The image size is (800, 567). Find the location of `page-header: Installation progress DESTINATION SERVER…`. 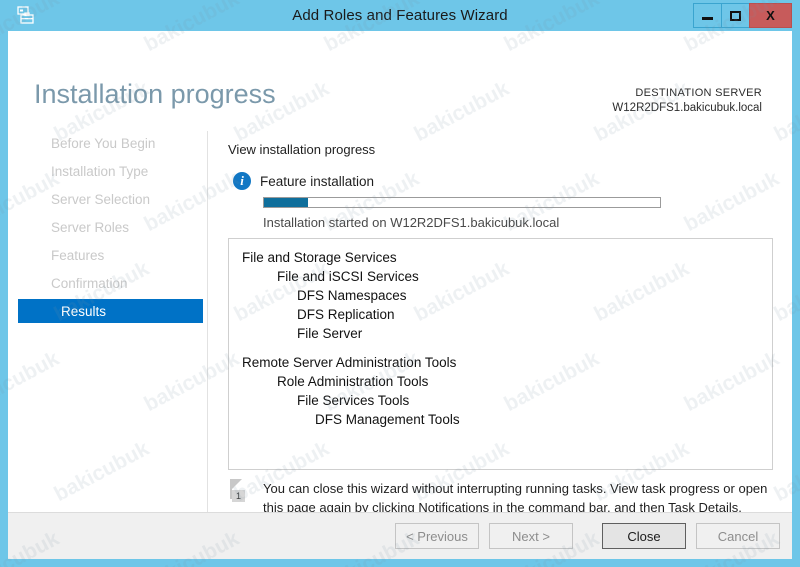

page-header: Installation progress DESTINATION SERVER… is located at coordinates (400, 73).